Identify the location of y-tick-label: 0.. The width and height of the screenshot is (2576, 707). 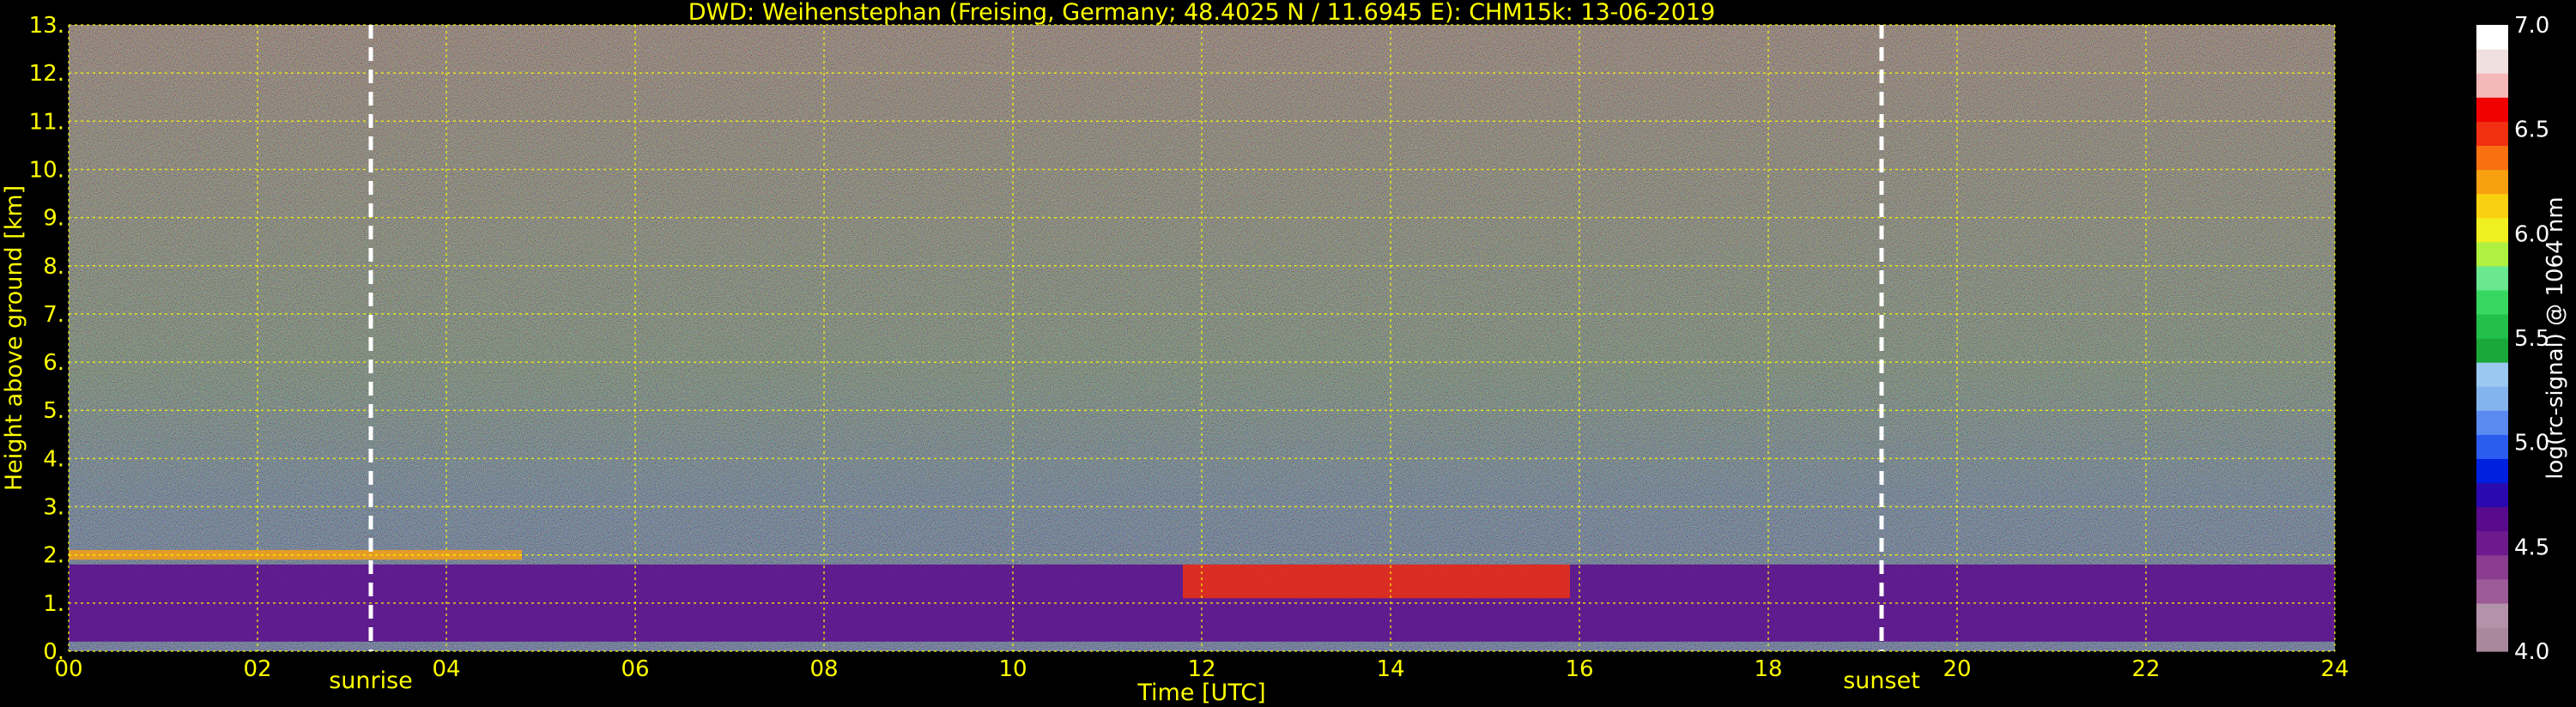
(53, 652).